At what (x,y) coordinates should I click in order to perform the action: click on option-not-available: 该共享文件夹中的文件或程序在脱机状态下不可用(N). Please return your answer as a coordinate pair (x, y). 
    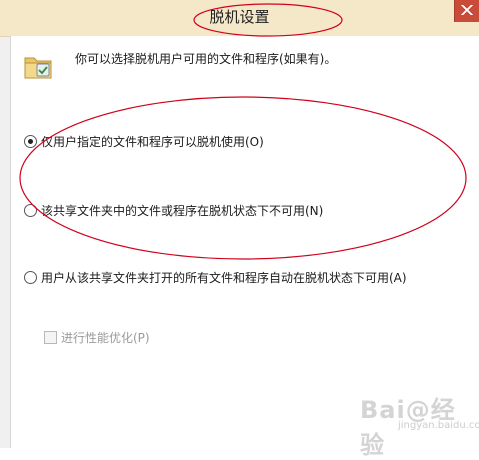
    Looking at the image, I should click on (173, 210).